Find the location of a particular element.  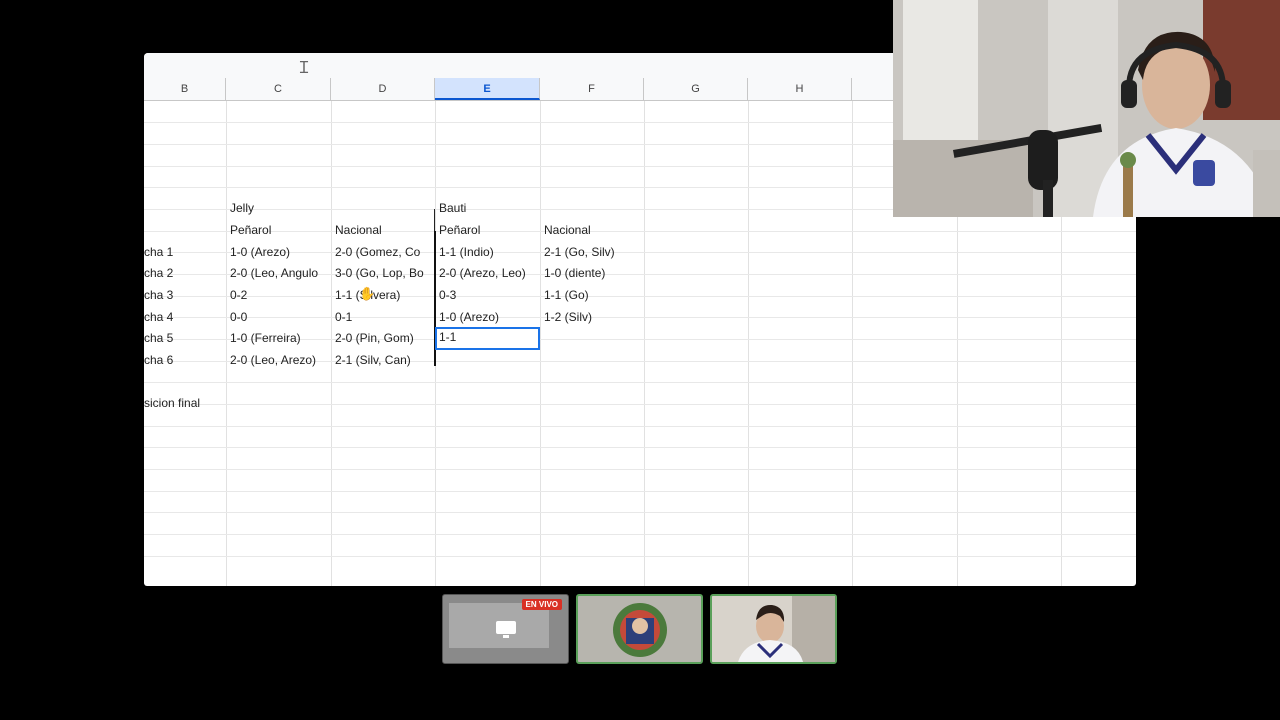

participant-avatar is located at coordinates (640, 630).